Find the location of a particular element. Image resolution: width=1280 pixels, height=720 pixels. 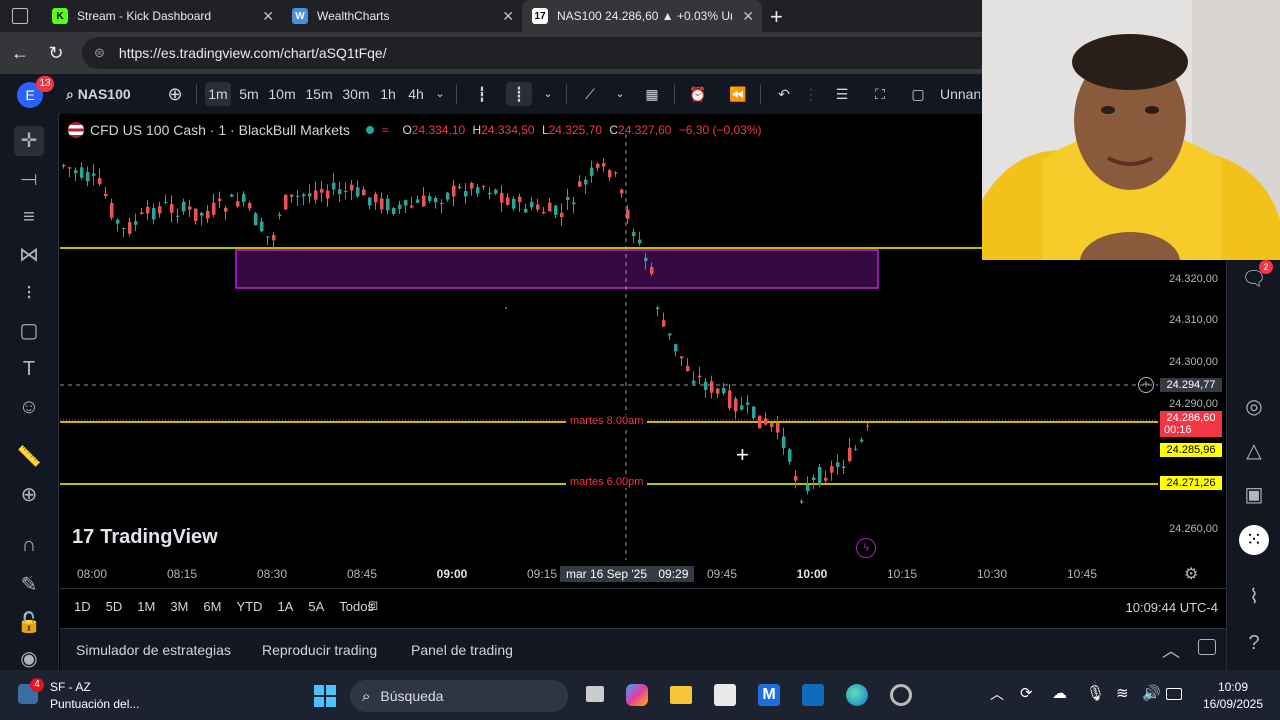

signal-icon: ⌇ is located at coordinates (1254, 597).